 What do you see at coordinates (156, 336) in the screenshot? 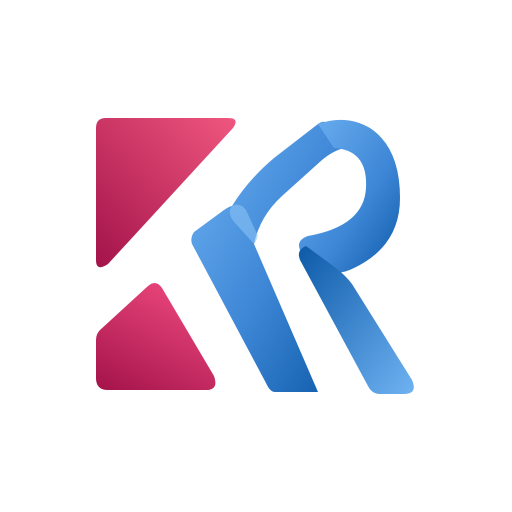
I see `k-lower-shape` at bounding box center [156, 336].